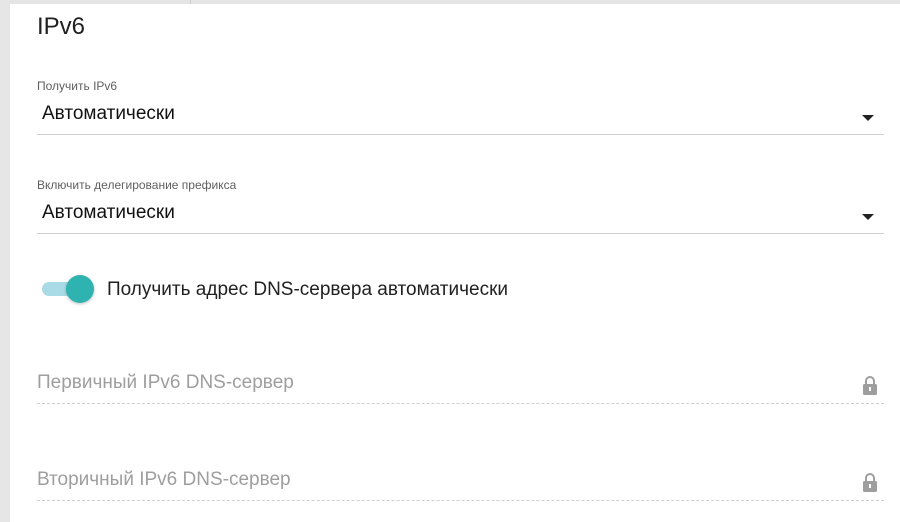  Describe the element at coordinates (5, 261) in the screenshot. I see `left-border` at that location.